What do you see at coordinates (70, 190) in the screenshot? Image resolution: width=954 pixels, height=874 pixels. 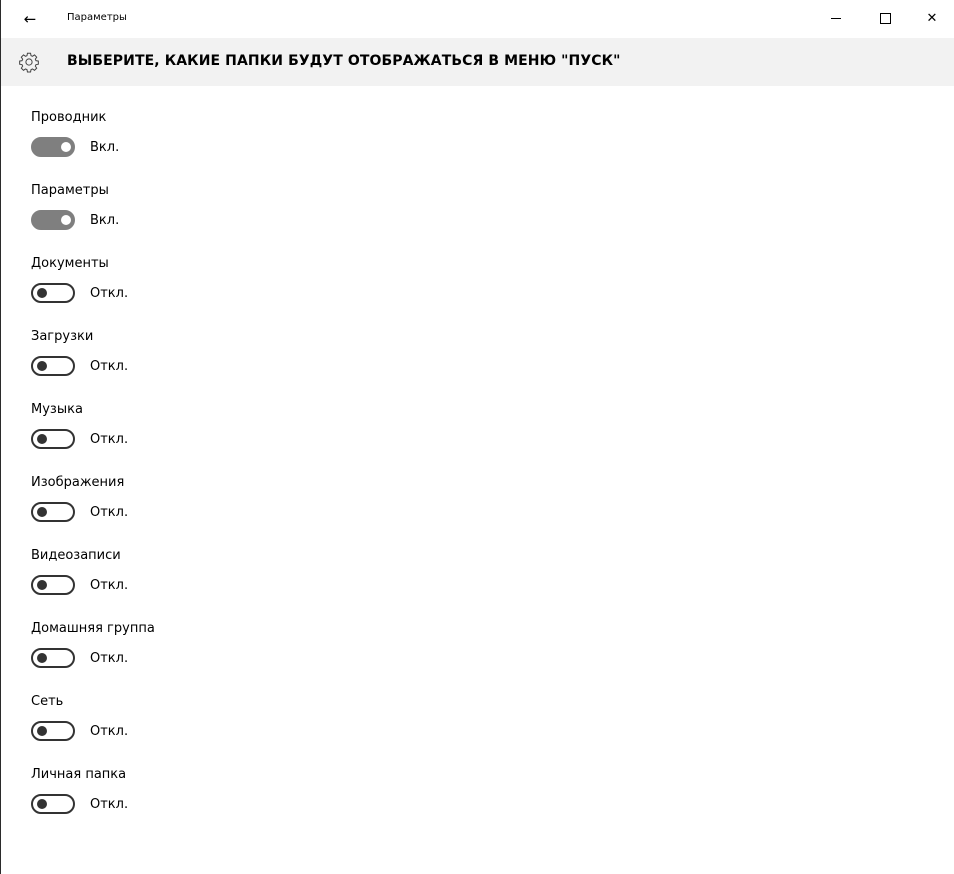 I see `setting-label: Параметры` at bounding box center [70, 190].